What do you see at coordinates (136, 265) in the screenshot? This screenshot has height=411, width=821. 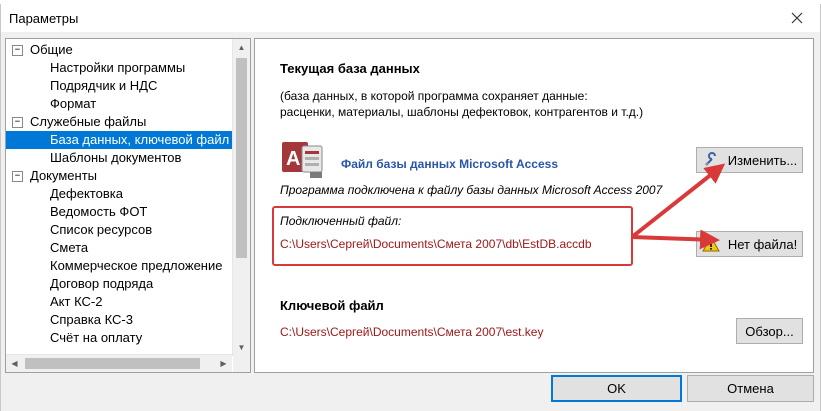 I see `tree-item-label: Коммерческое предложение` at bounding box center [136, 265].